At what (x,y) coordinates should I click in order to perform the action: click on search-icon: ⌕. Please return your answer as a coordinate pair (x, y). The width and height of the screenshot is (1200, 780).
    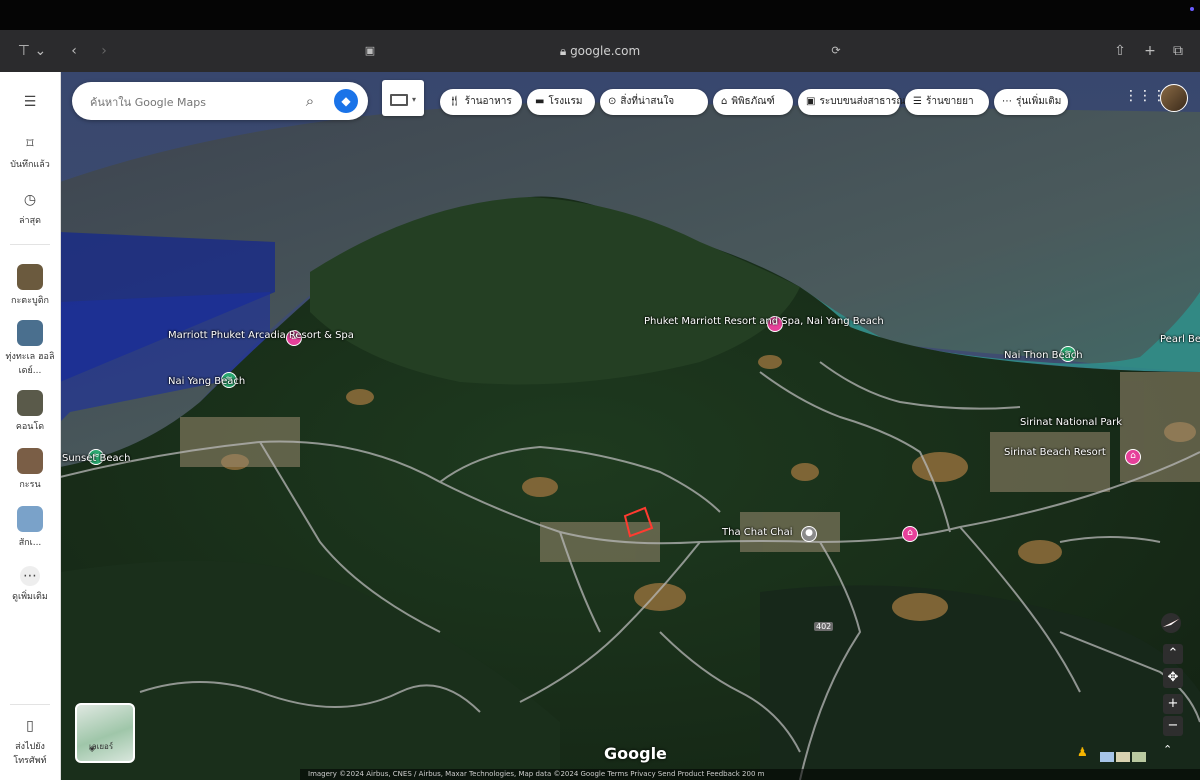
    Looking at the image, I should click on (310, 101).